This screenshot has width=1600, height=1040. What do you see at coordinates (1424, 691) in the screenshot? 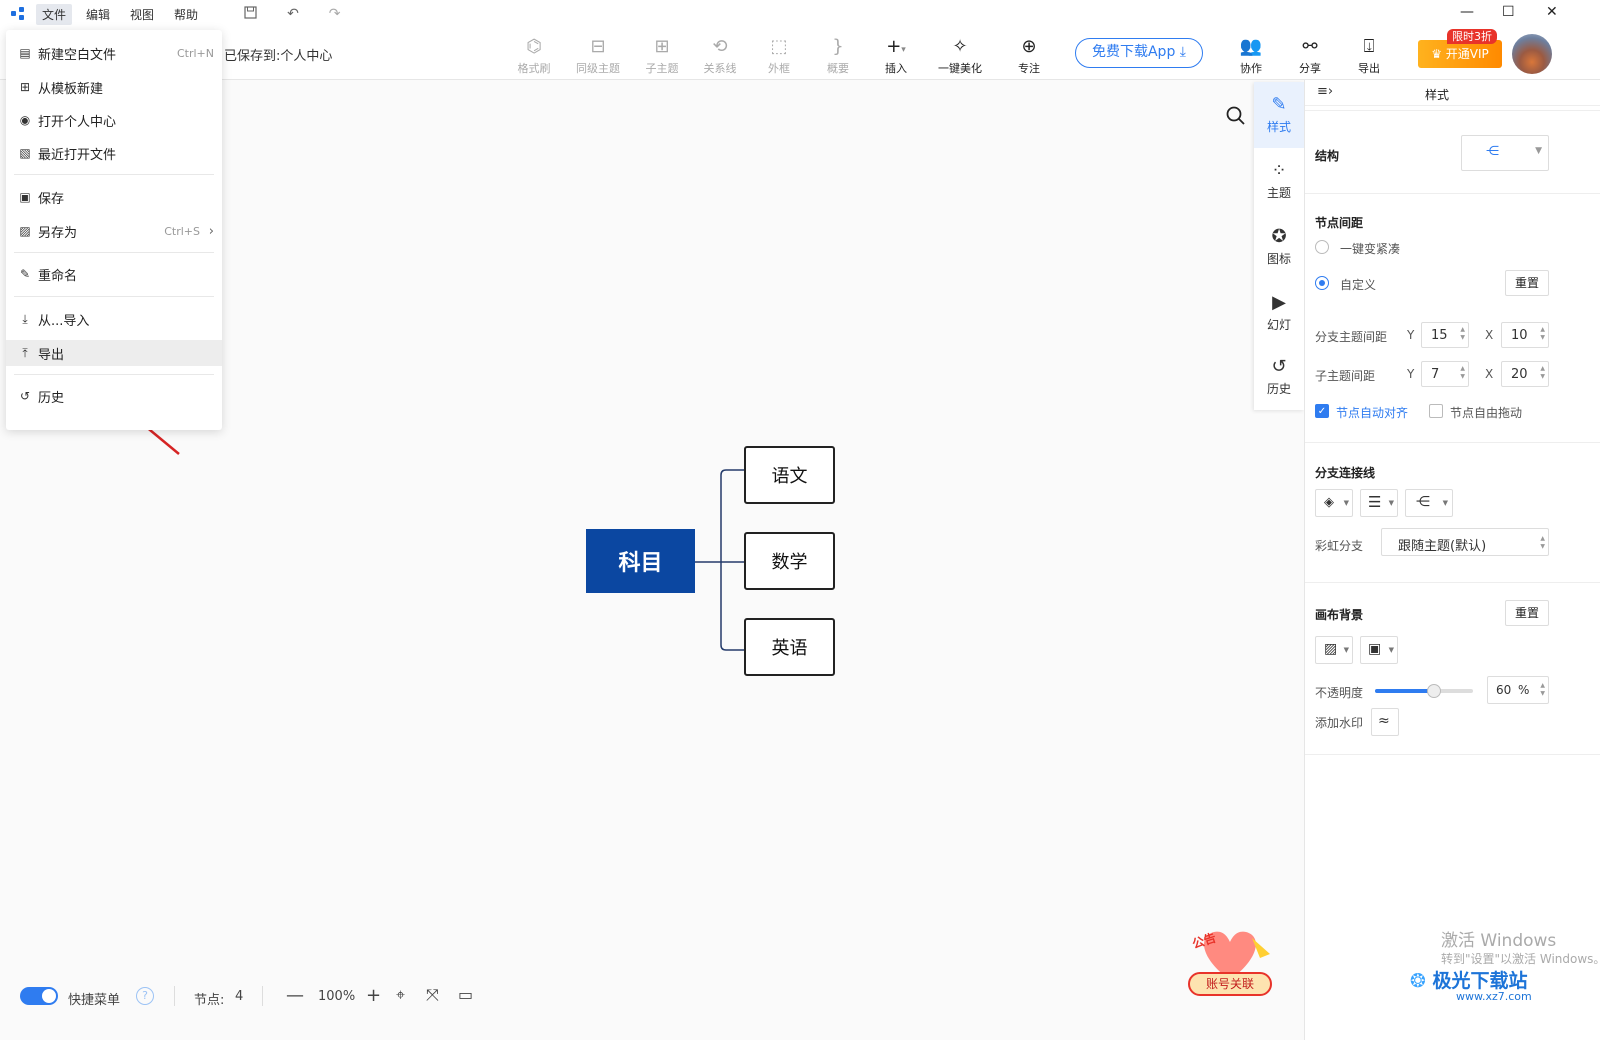
I see `opacity-slider` at bounding box center [1424, 691].